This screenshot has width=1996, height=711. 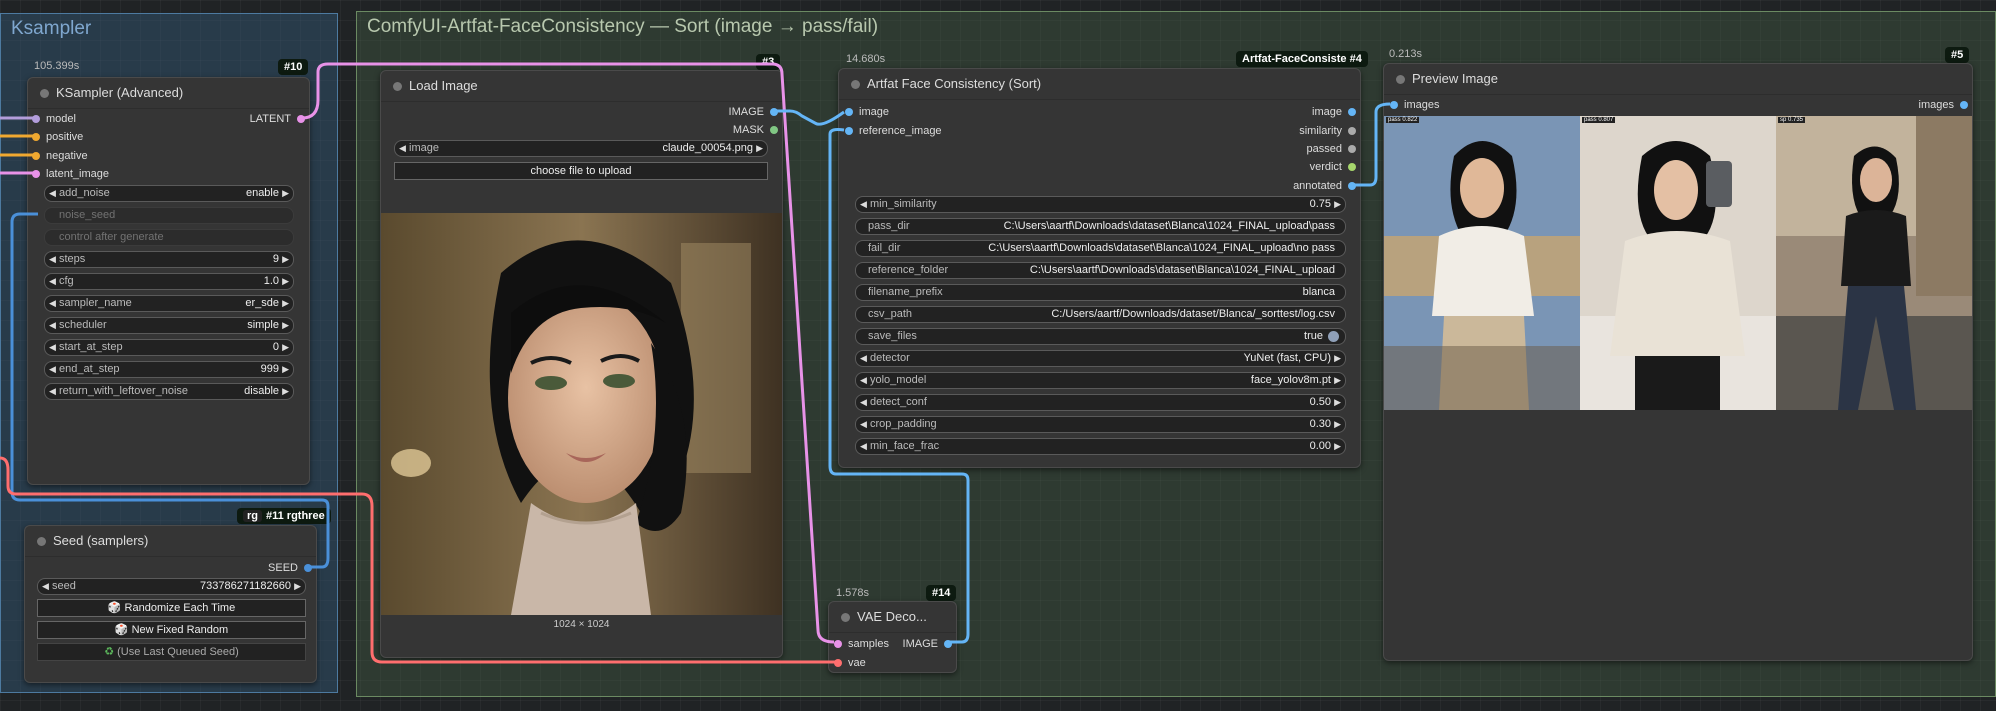 What do you see at coordinates (1333, 336) in the screenshot?
I see `toggle-icon` at bounding box center [1333, 336].